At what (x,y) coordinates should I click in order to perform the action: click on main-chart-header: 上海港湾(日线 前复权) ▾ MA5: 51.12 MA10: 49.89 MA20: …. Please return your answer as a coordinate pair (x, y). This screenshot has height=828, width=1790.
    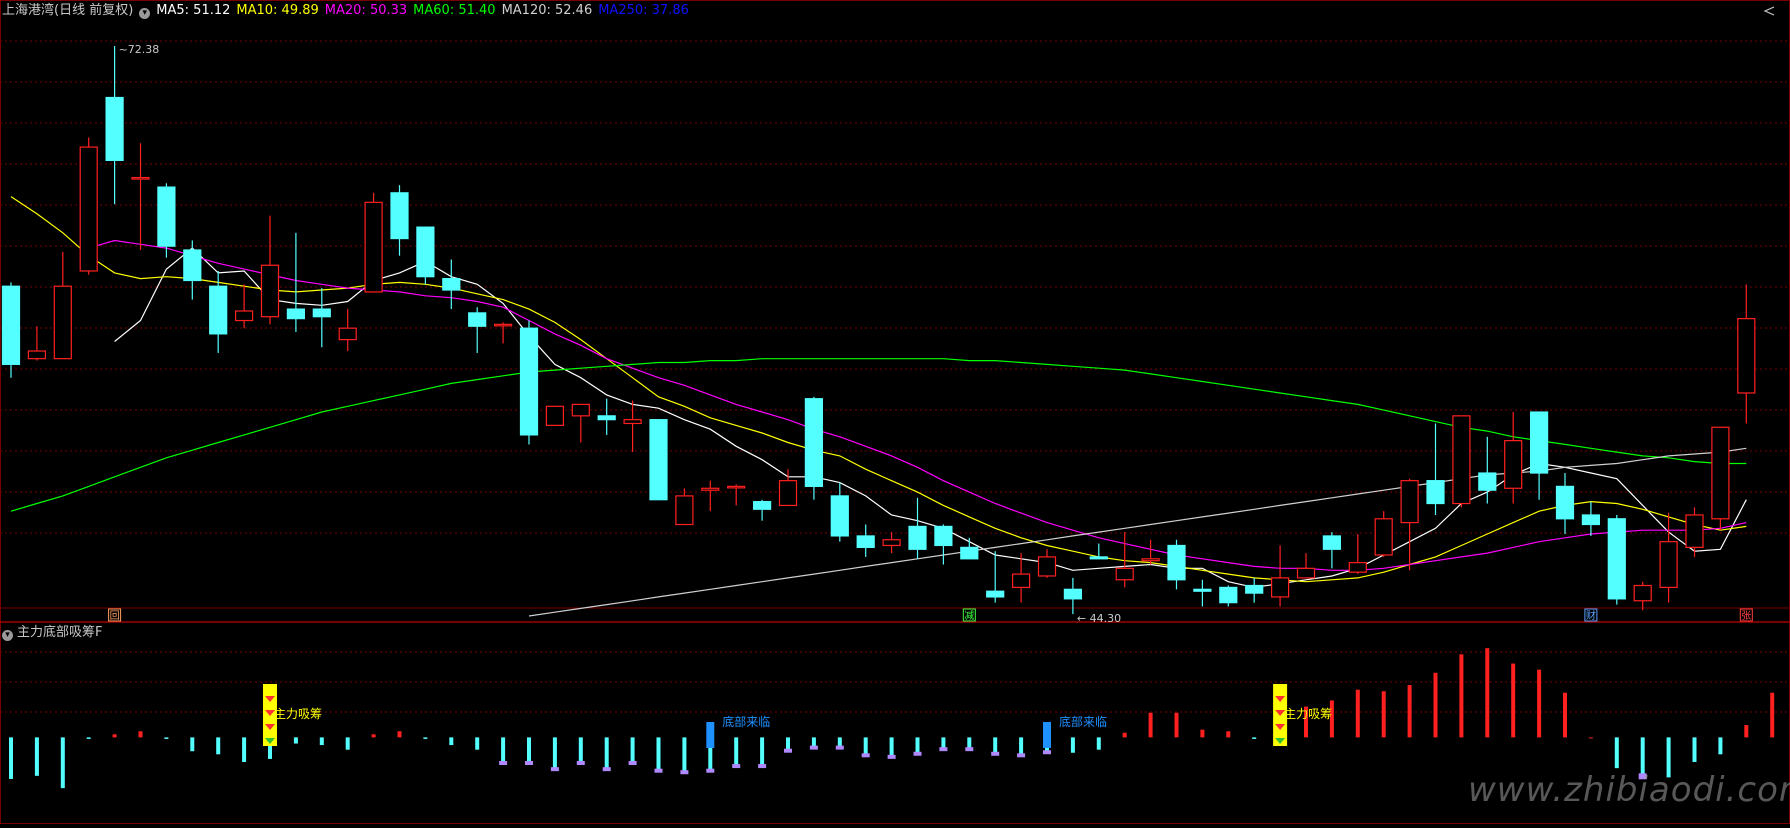
    Looking at the image, I should click on (351, 11).